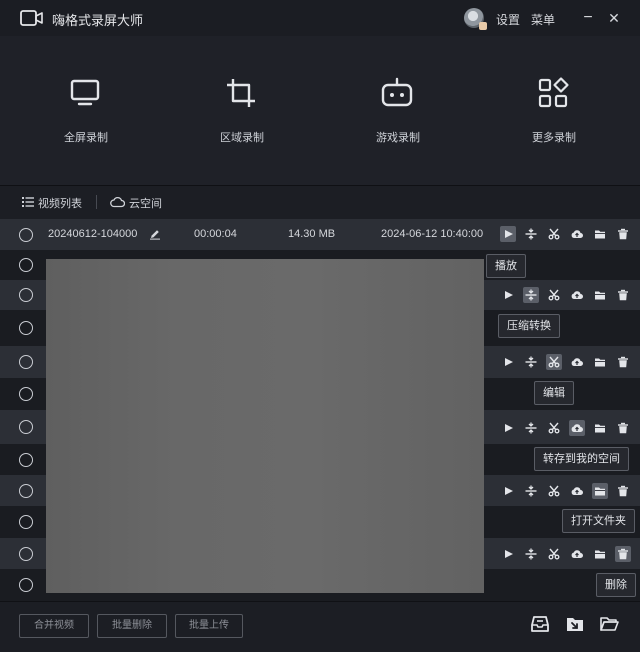  I want to click on mode-game-label: 游戏录制, so click(398, 138).